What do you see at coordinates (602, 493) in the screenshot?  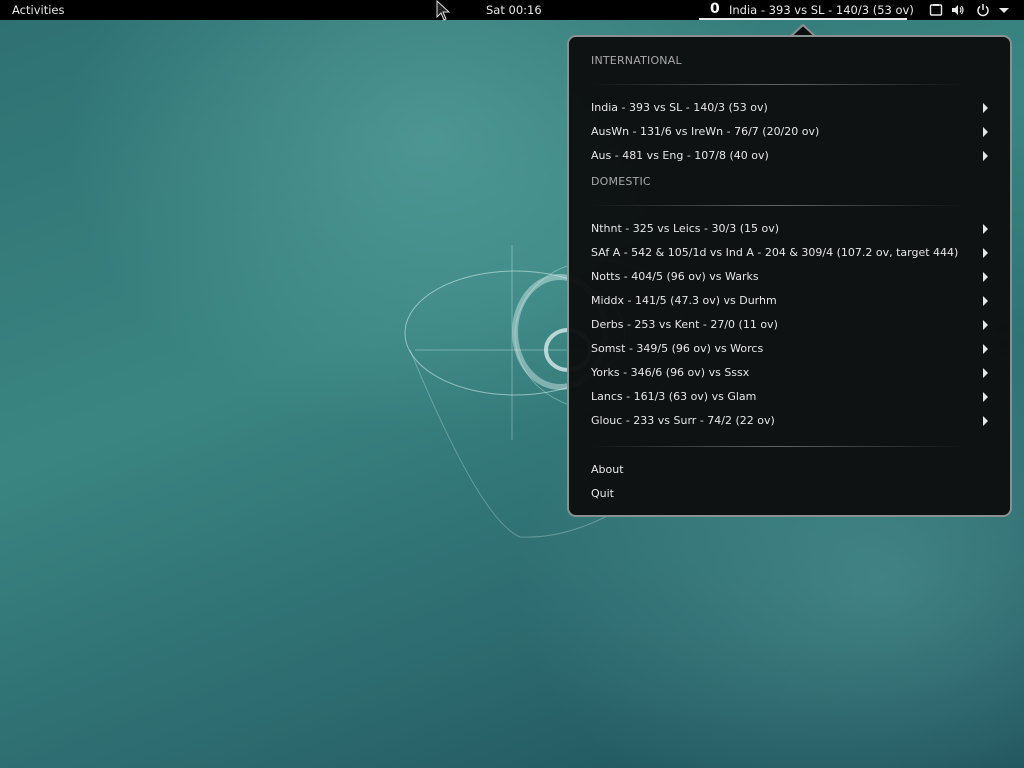 I see `quit-label: Quit` at bounding box center [602, 493].